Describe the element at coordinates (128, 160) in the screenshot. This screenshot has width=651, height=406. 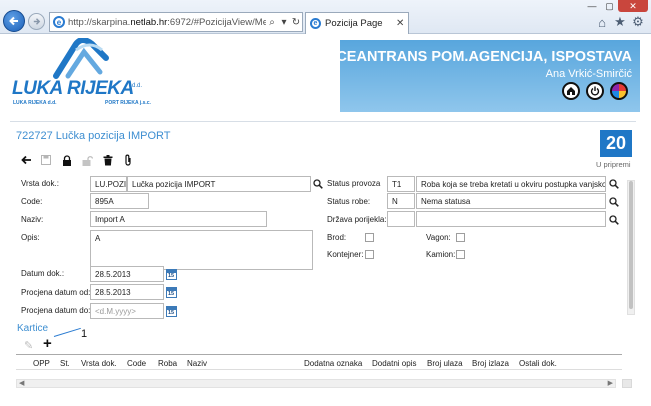
I see `attachment-icon` at that location.